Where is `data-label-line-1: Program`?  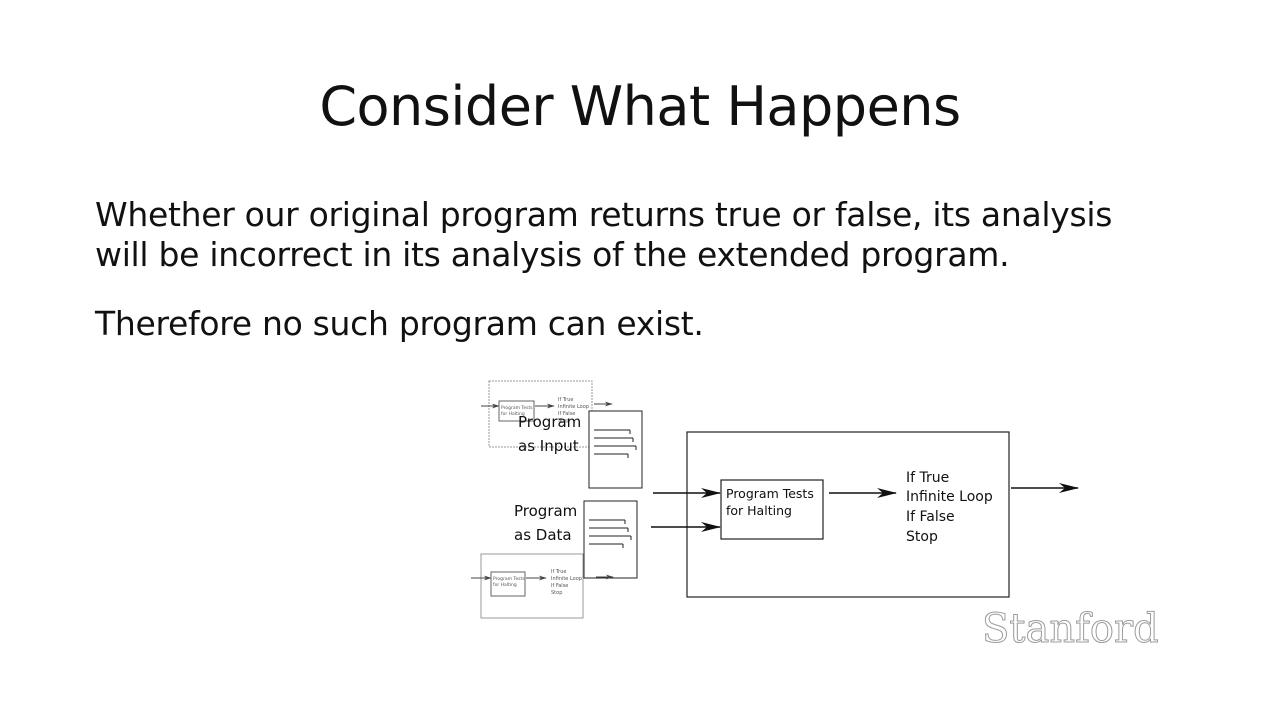 data-label-line-1: Program is located at coordinates (545, 511).